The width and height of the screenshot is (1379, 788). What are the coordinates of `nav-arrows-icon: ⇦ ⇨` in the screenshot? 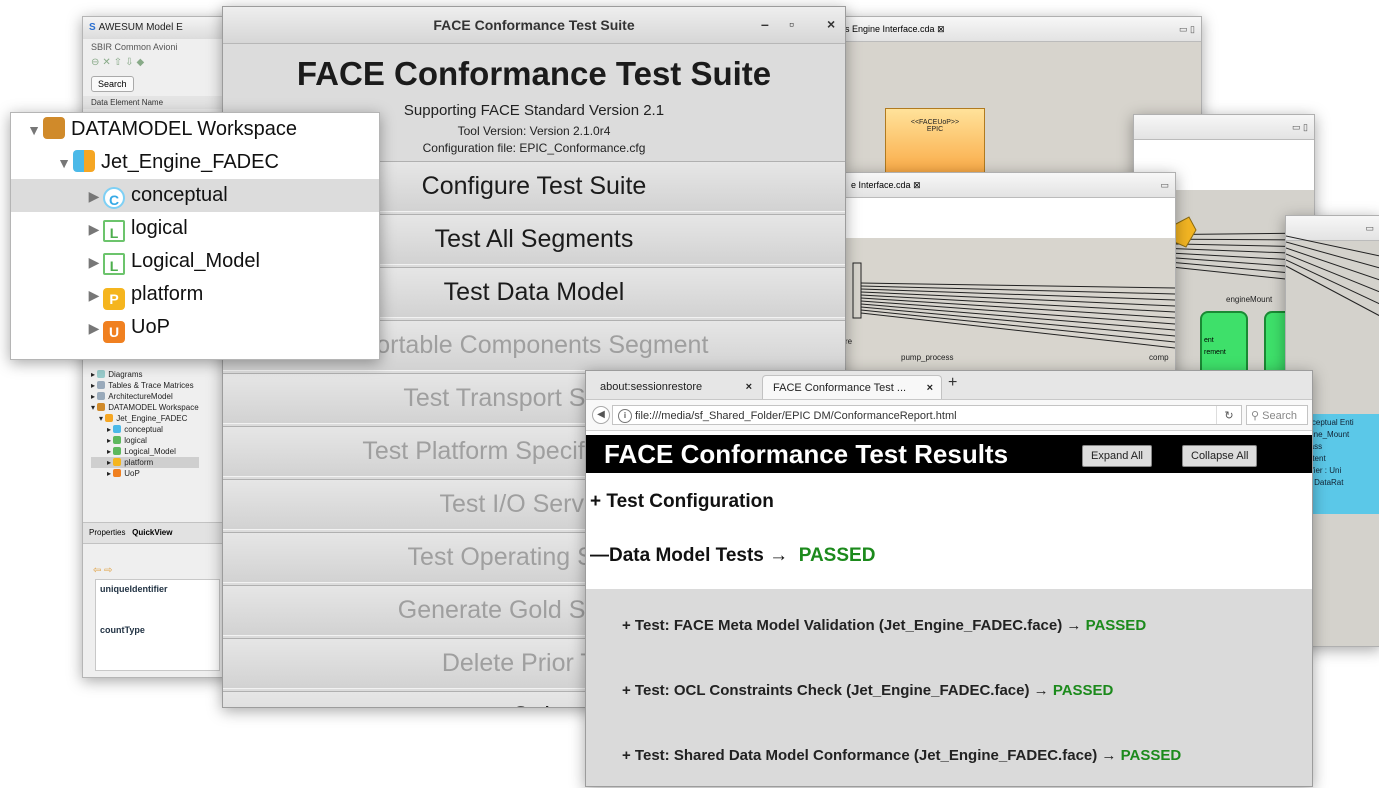 It's located at (103, 570).